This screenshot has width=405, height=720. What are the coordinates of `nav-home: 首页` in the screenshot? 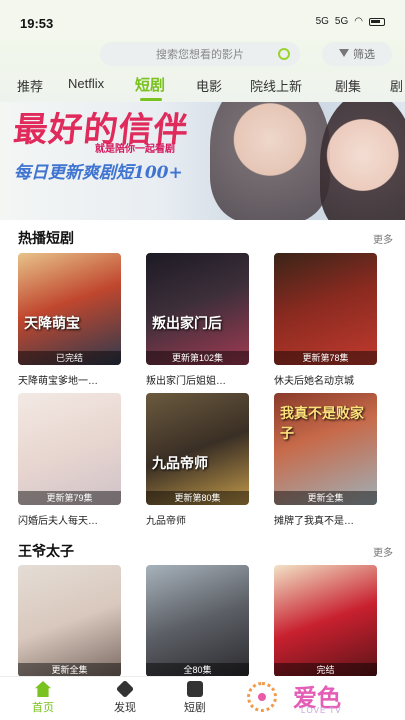 It's located at (43, 698).